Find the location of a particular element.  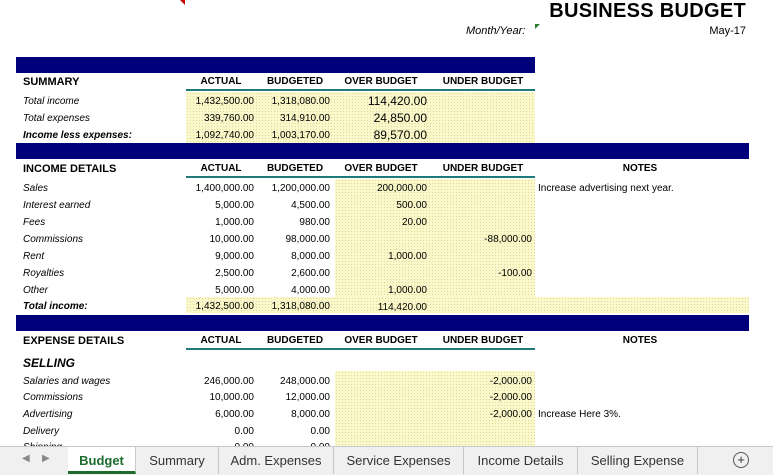

tab-income-details: Income Details is located at coordinates (521, 460).